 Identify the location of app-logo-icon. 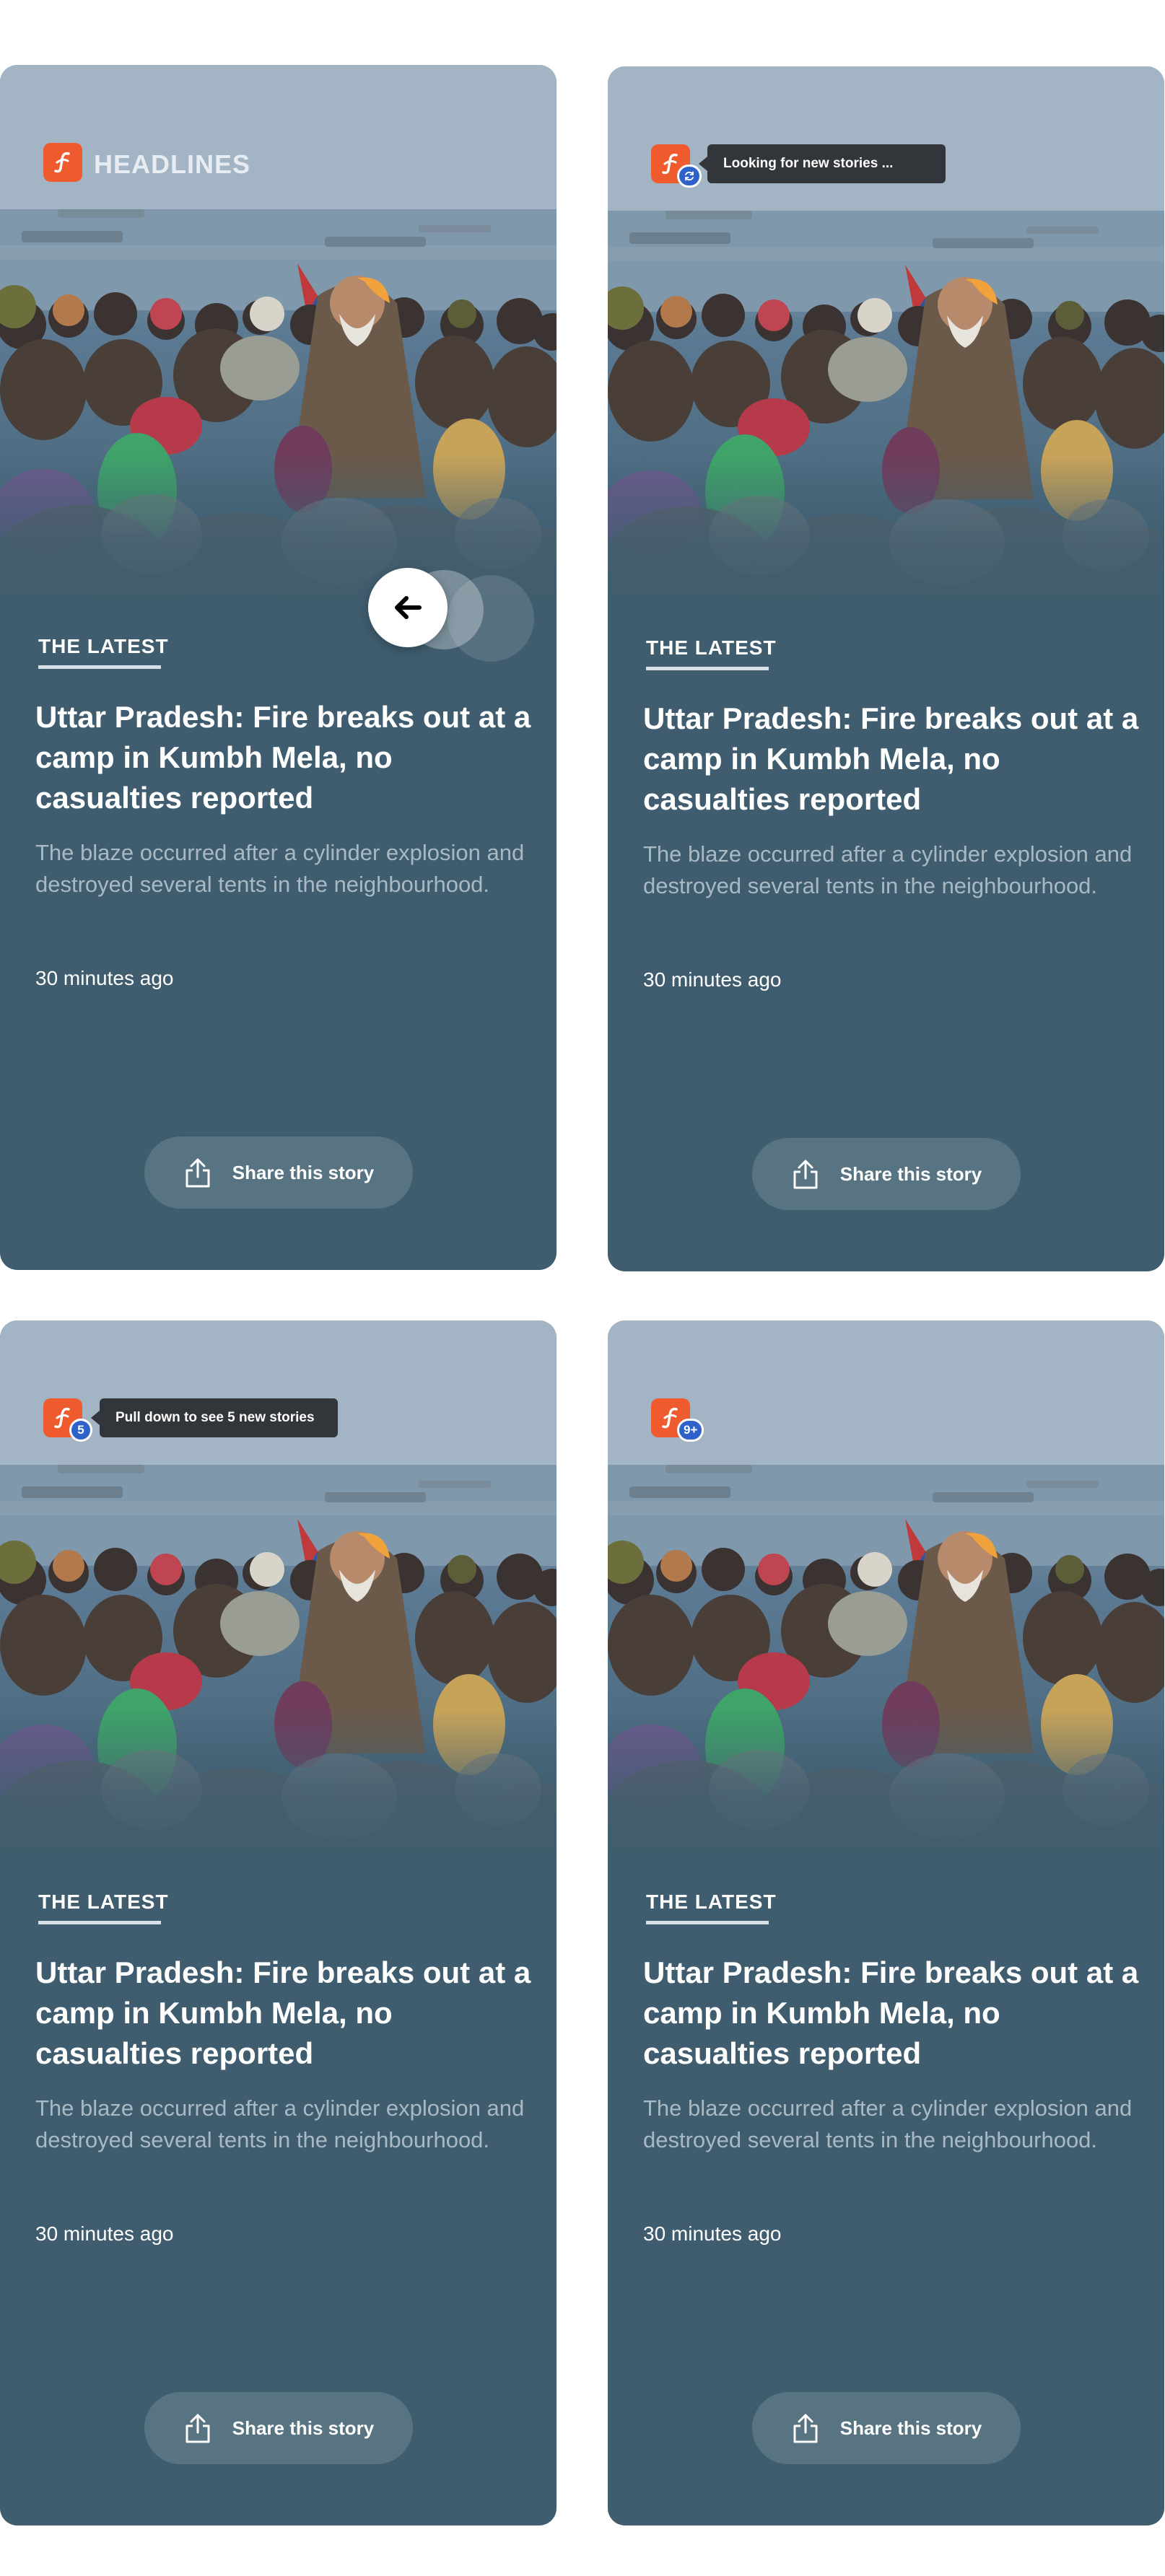
(62, 162).